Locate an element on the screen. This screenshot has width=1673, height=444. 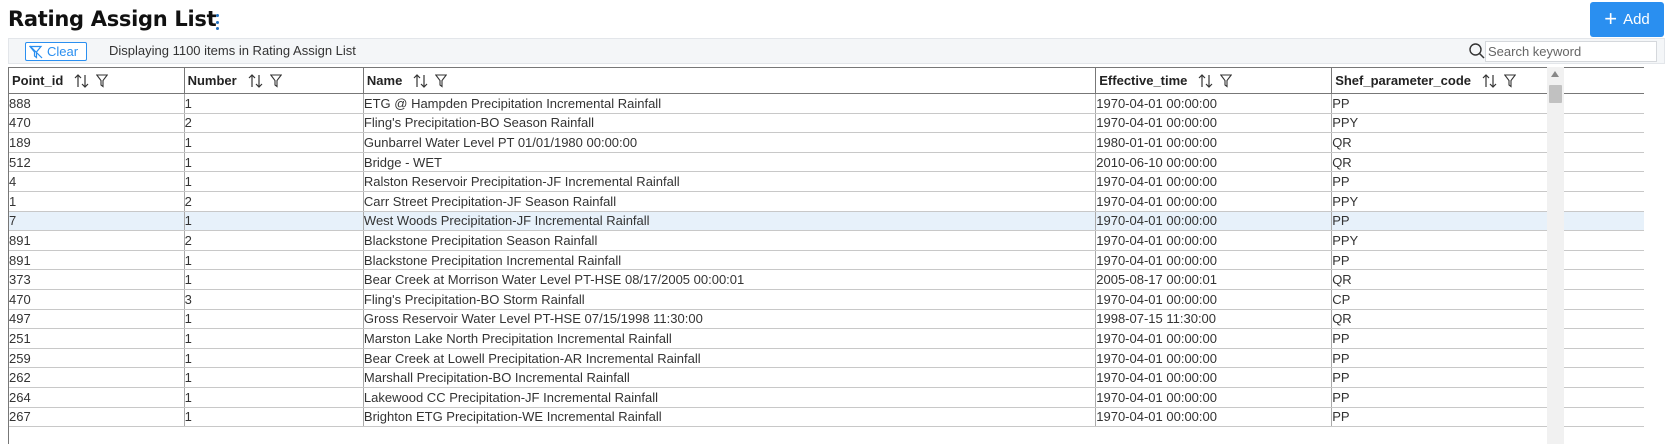
scroll-thumb is located at coordinates (1555, 94).